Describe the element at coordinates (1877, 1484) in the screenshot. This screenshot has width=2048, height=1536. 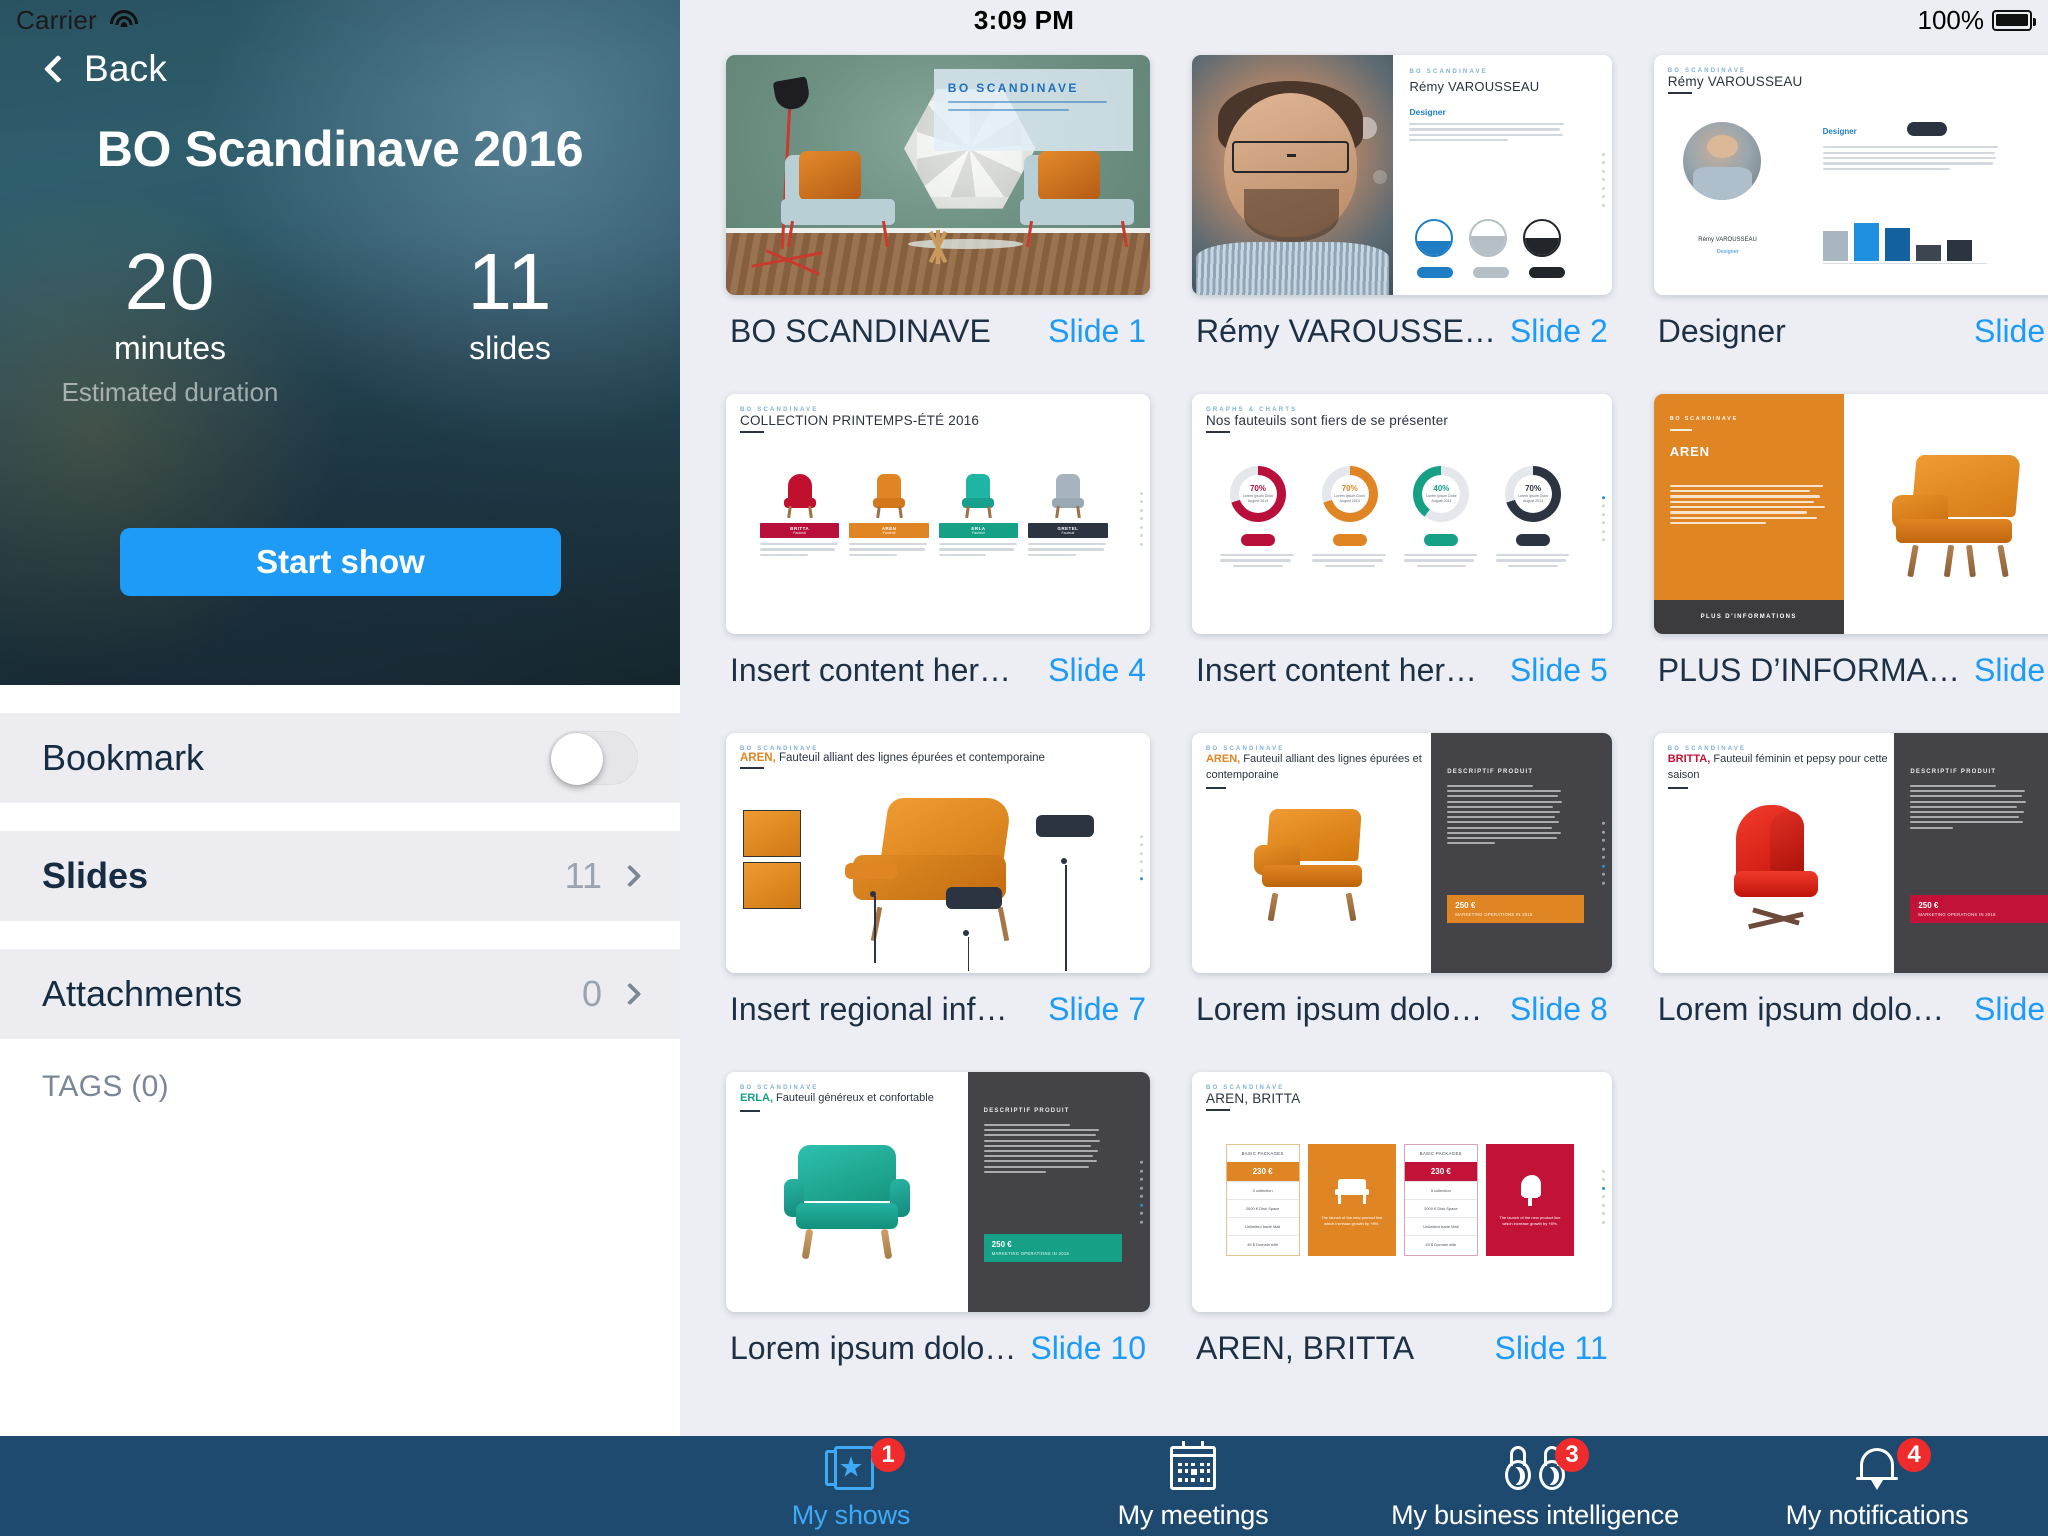
I see `tab-my-notifications: 4 My notifications` at that location.